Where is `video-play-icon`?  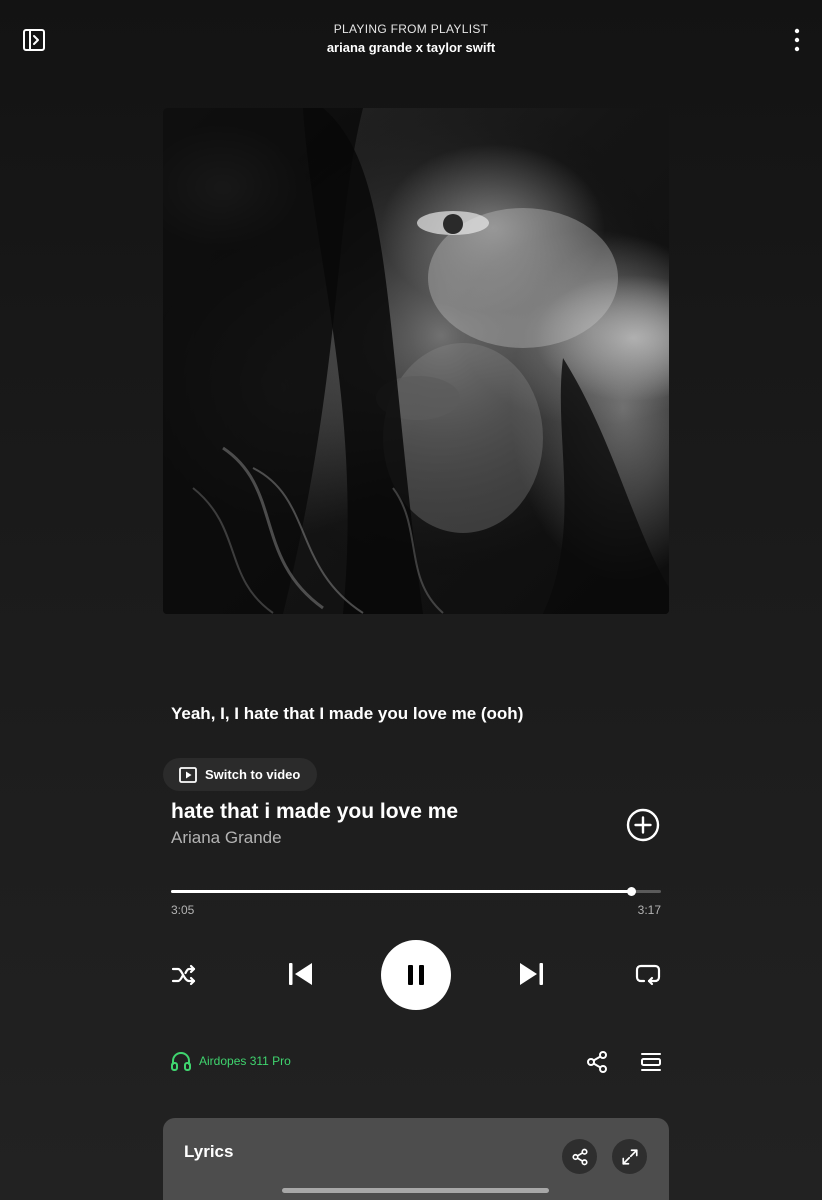 video-play-icon is located at coordinates (188, 774).